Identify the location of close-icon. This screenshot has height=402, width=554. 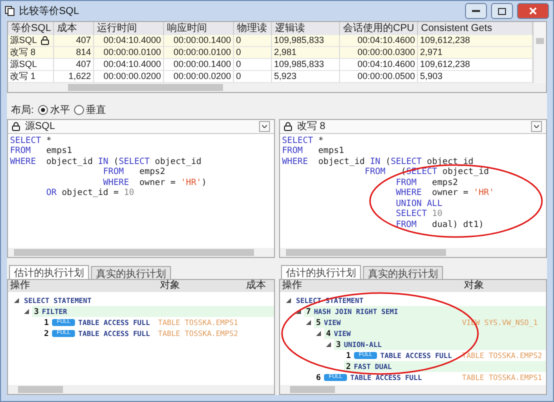
(533, 11).